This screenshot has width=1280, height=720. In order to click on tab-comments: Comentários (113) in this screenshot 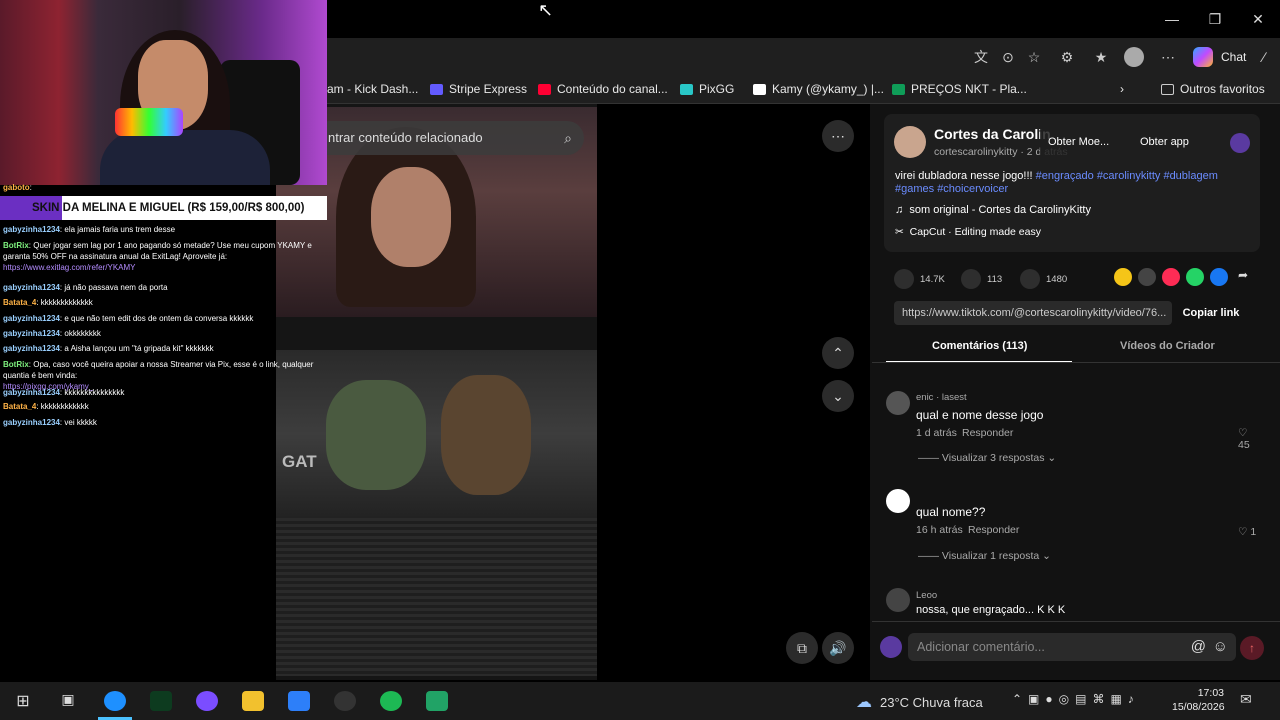, I will do `click(979, 346)`.